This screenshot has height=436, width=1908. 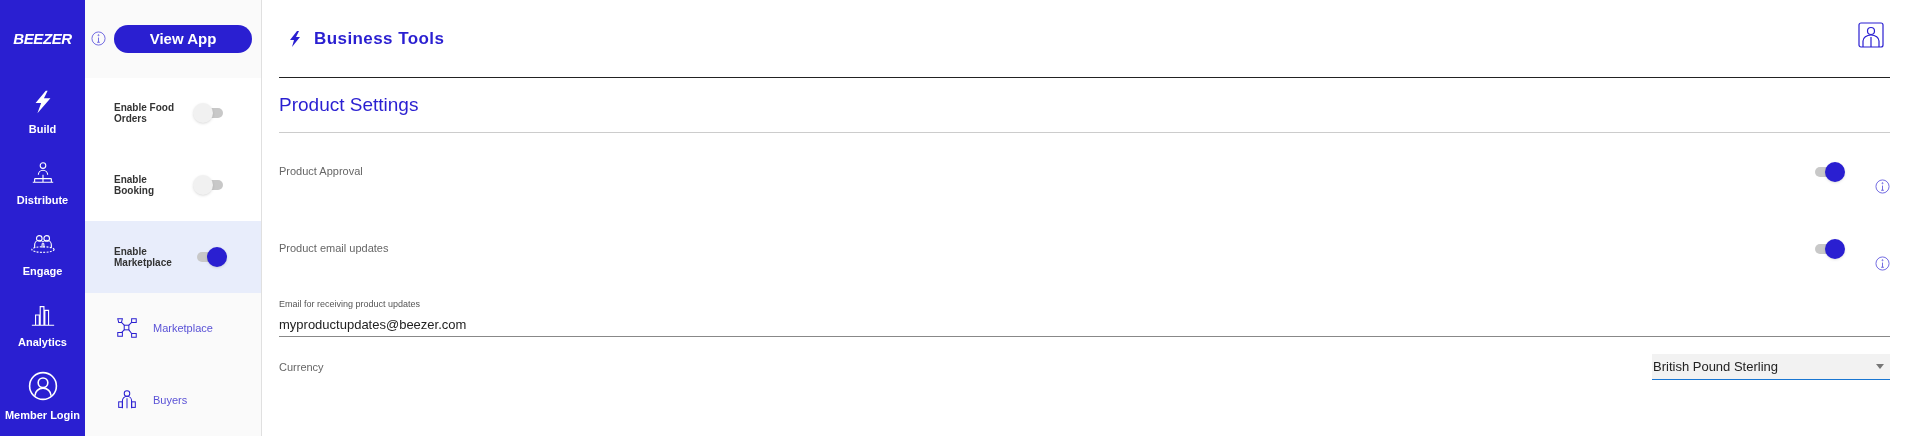 I want to click on email-field: Email for receiving product updates myproductupdates@beezer.com, so click(x=1084, y=312).